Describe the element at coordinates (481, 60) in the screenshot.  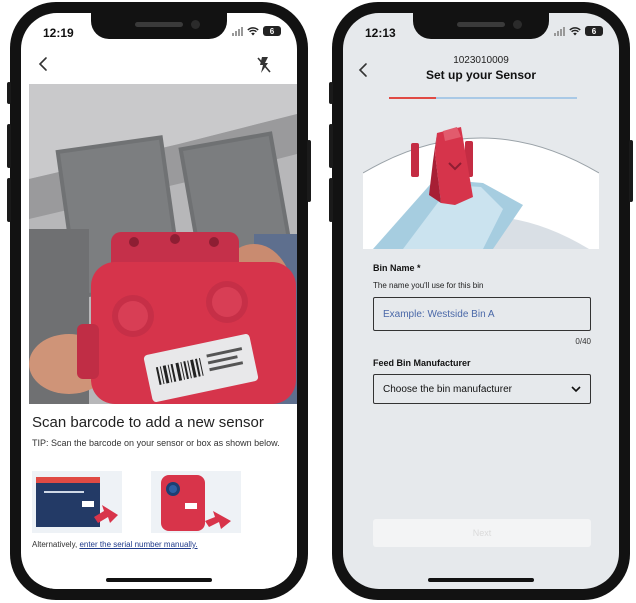
I see `sensor-serial-number: 1023010009` at that location.